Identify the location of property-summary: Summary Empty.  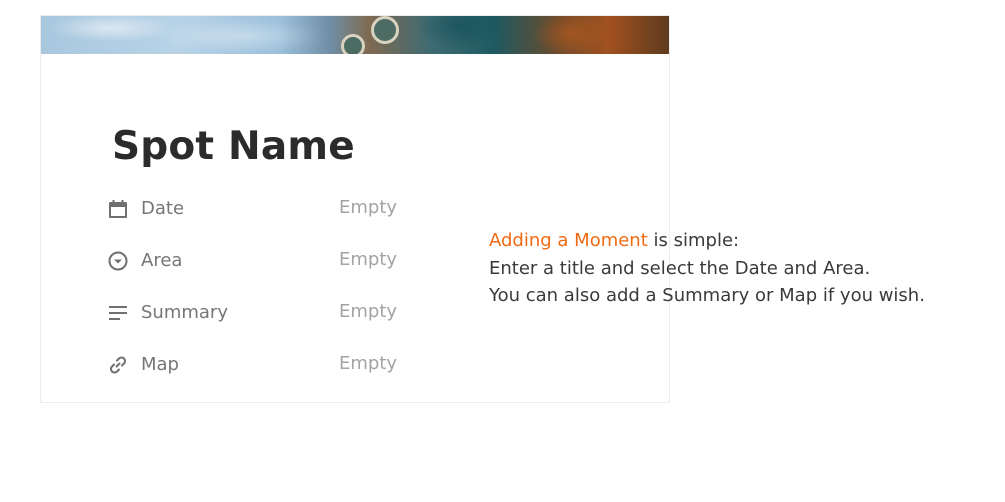
(257, 313).